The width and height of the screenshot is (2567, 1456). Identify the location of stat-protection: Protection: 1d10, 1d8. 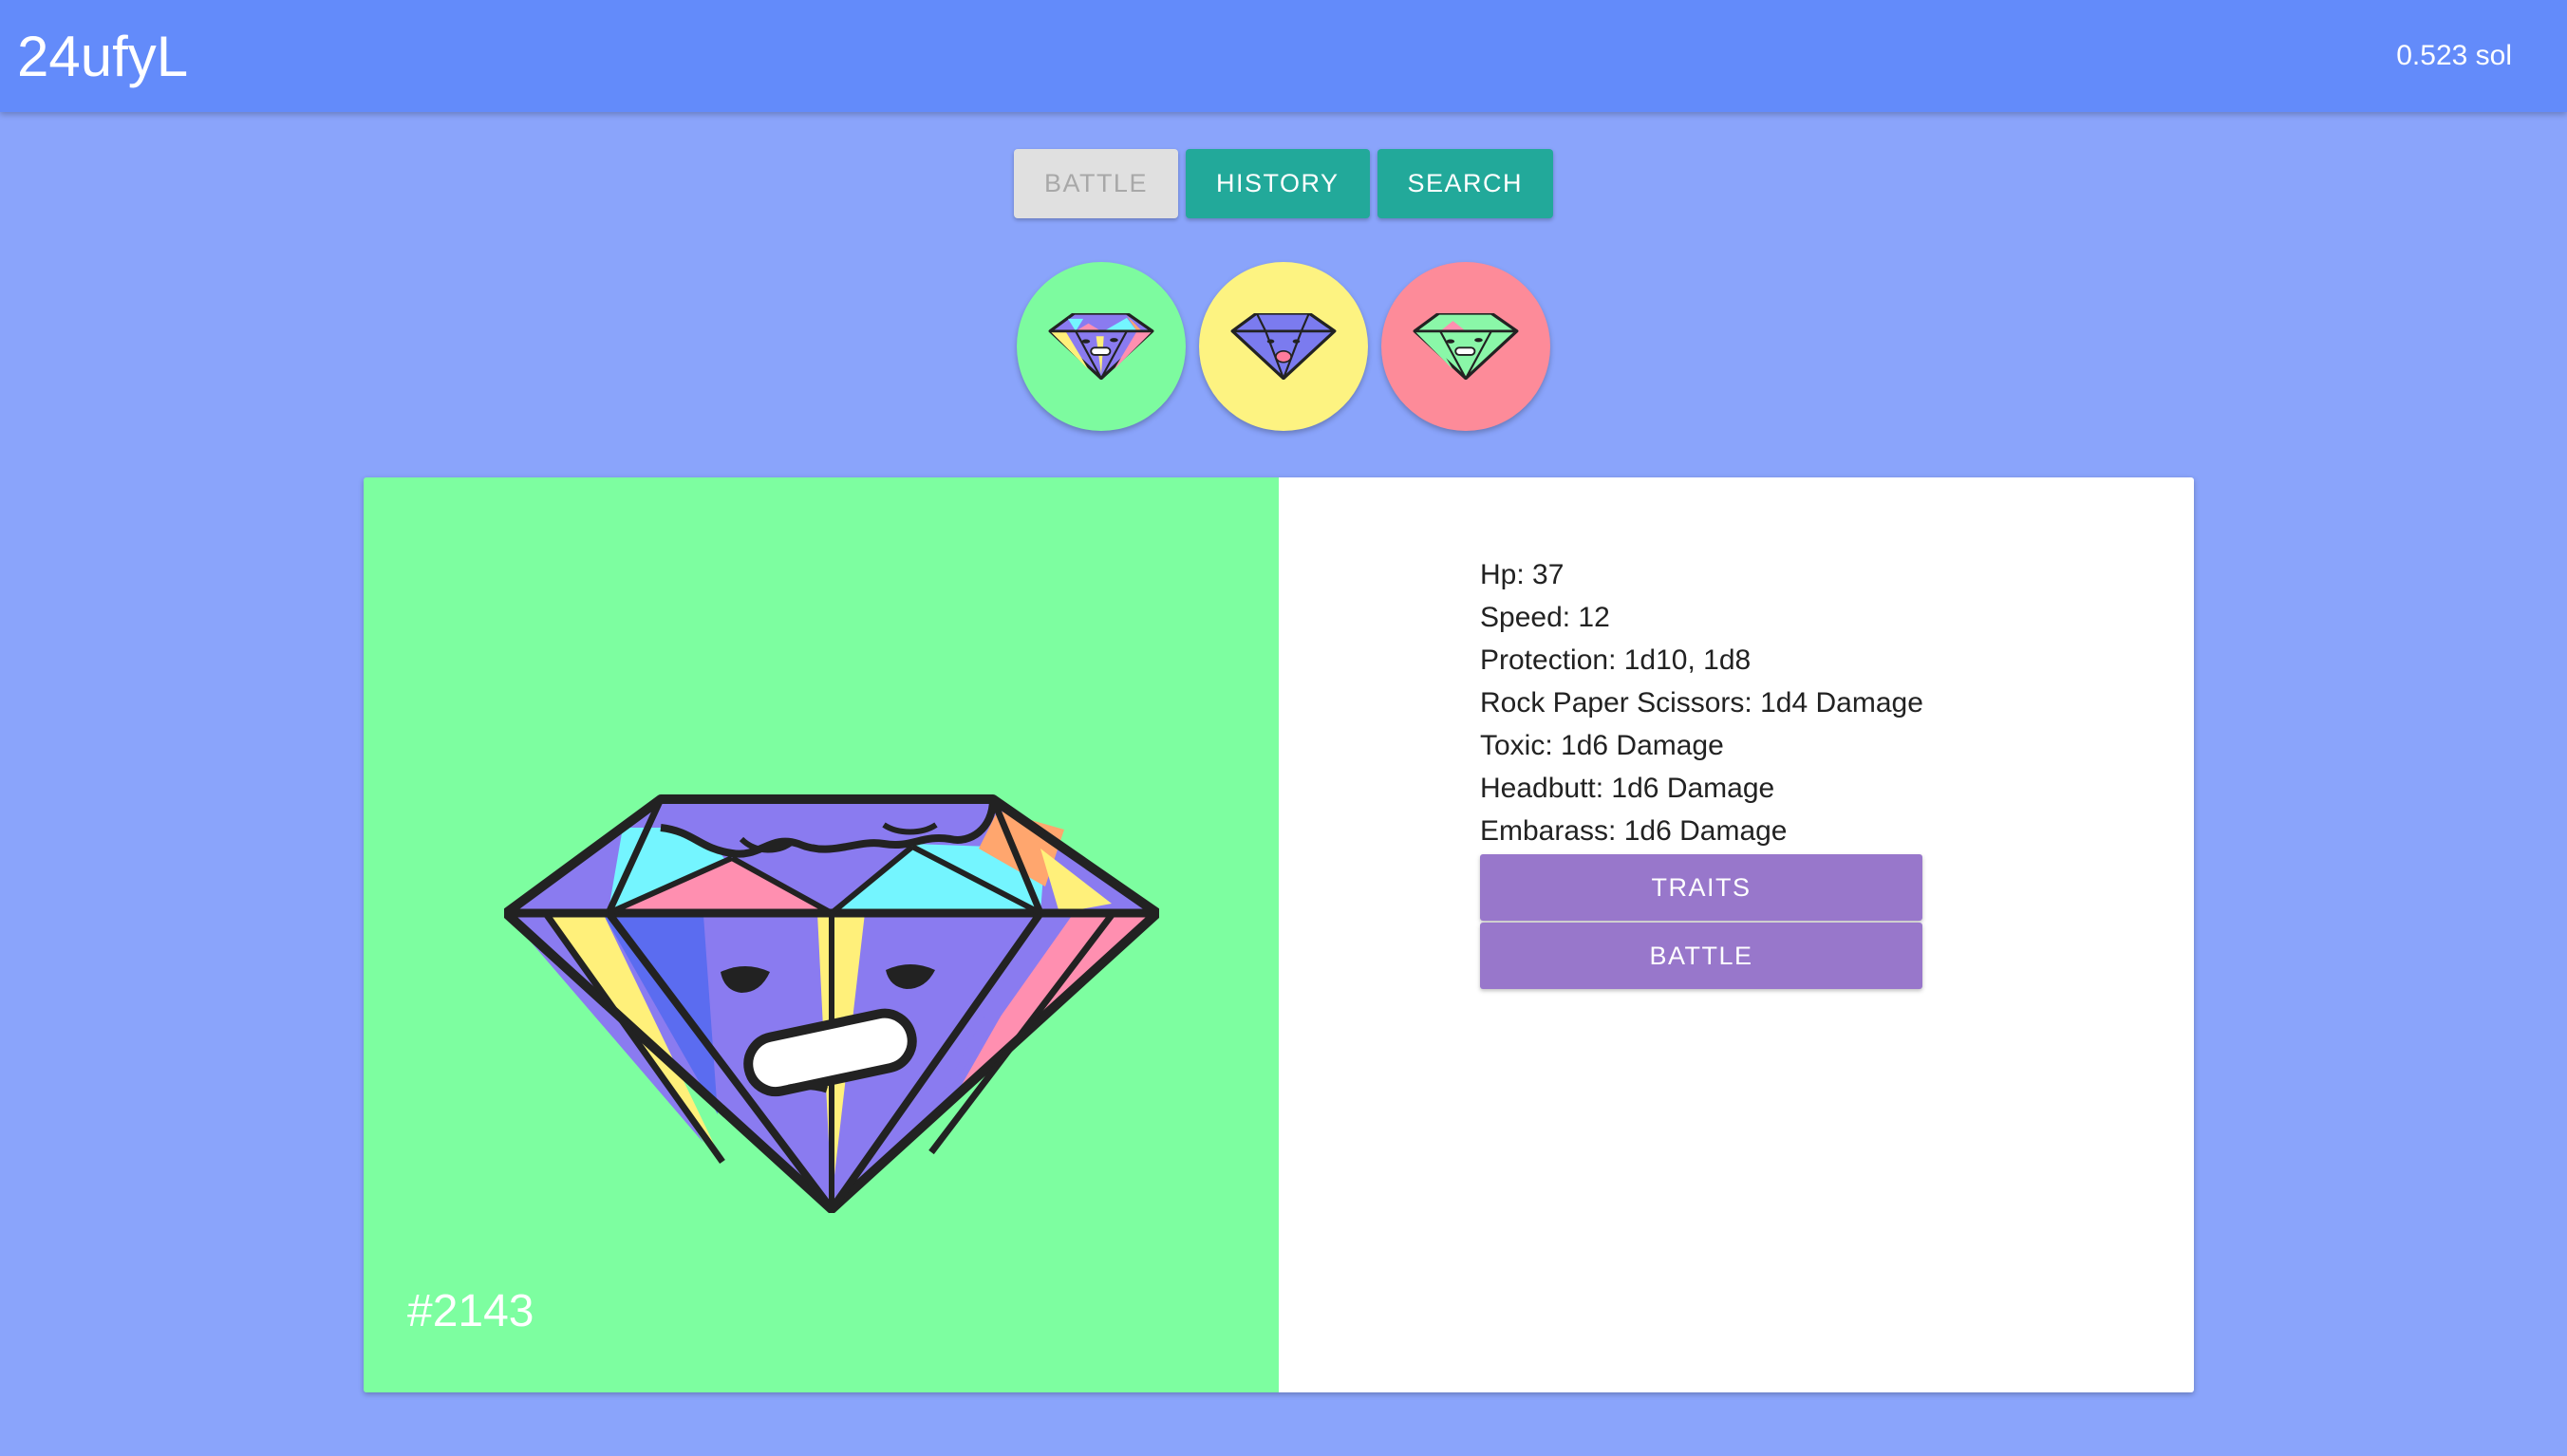
(1616, 660).